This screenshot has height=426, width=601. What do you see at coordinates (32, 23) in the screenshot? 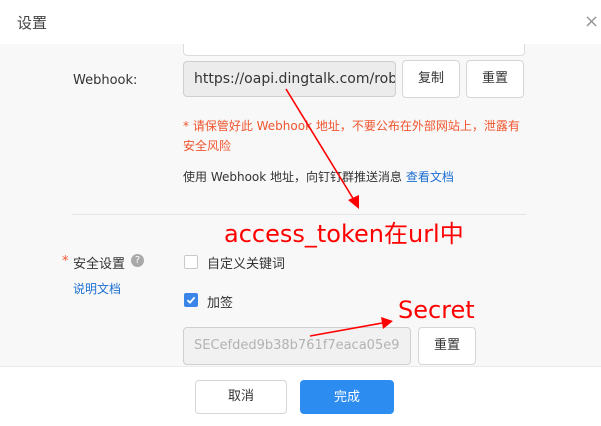
I see `dialog-title: 设置` at bounding box center [32, 23].